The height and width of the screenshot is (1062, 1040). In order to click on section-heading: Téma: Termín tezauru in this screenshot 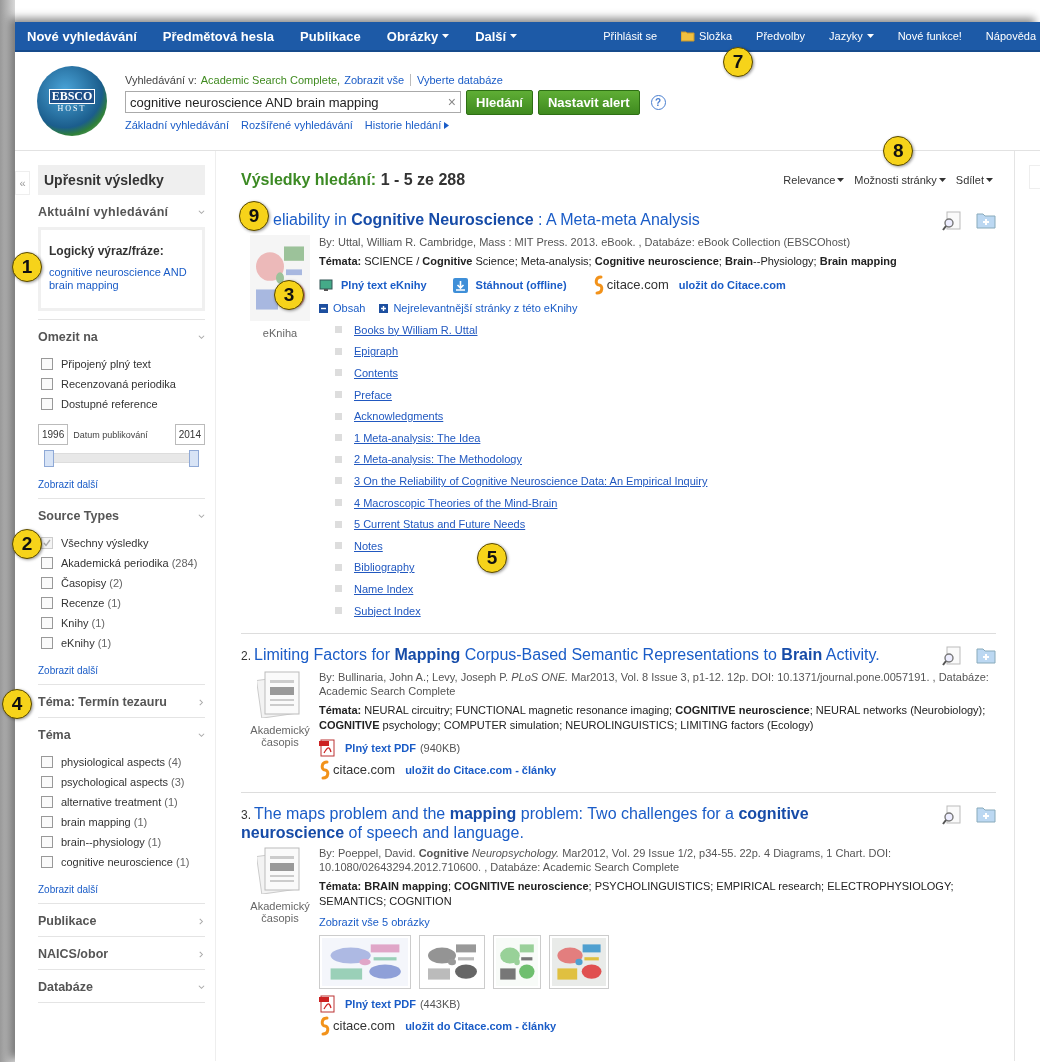, I will do `click(102, 702)`.